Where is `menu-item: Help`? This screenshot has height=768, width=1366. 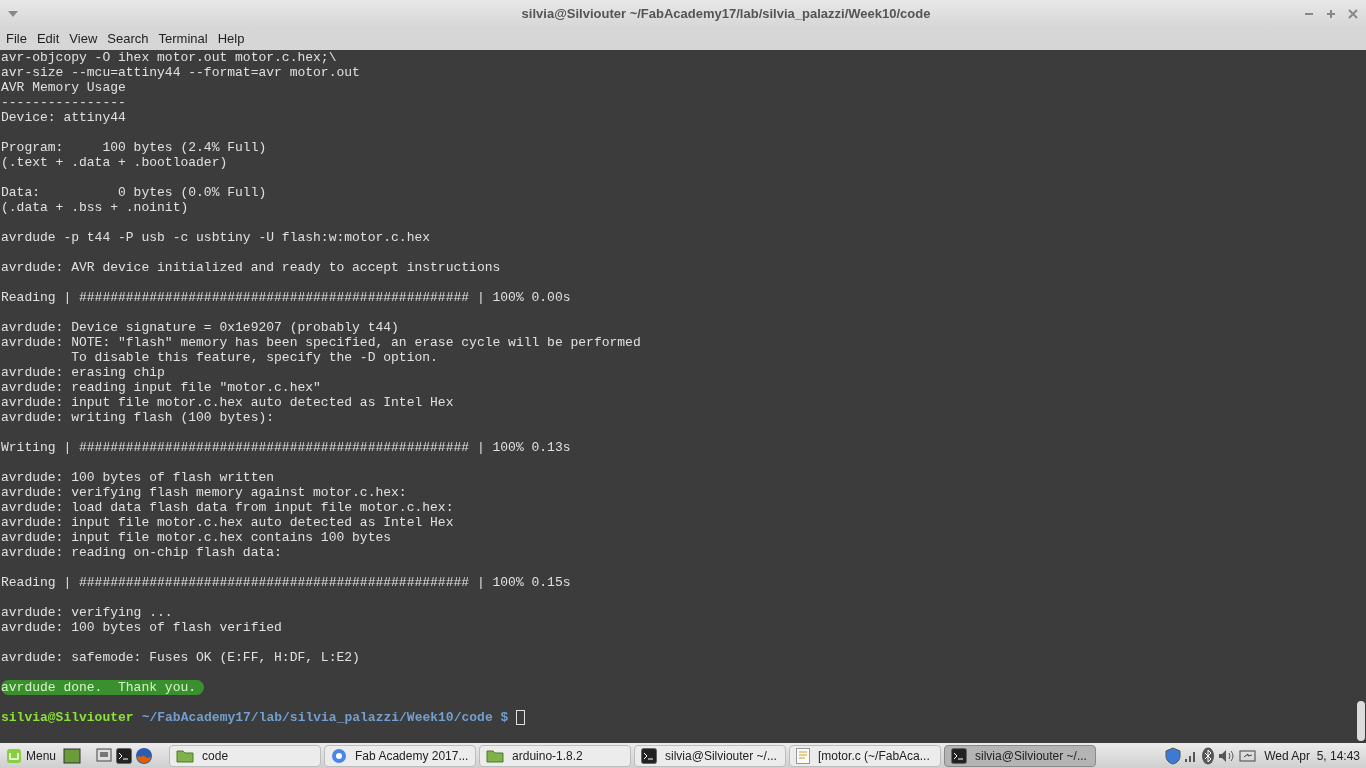
menu-item: Help is located at coordinates (231, 39).